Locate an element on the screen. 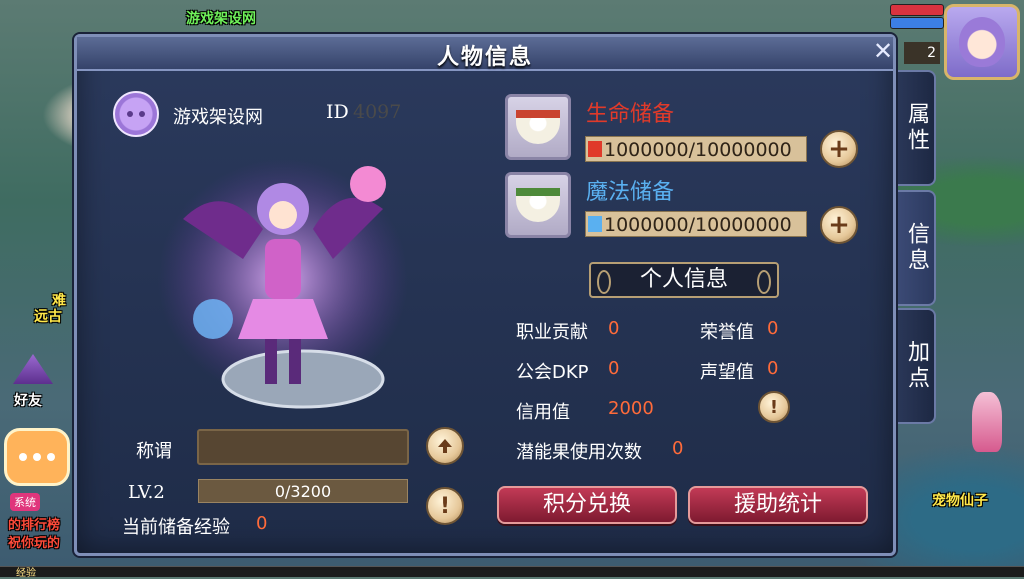 This screenshot has width=1024, height=579. bg-scene-text: 远古 is located at coordinates (48, 317).